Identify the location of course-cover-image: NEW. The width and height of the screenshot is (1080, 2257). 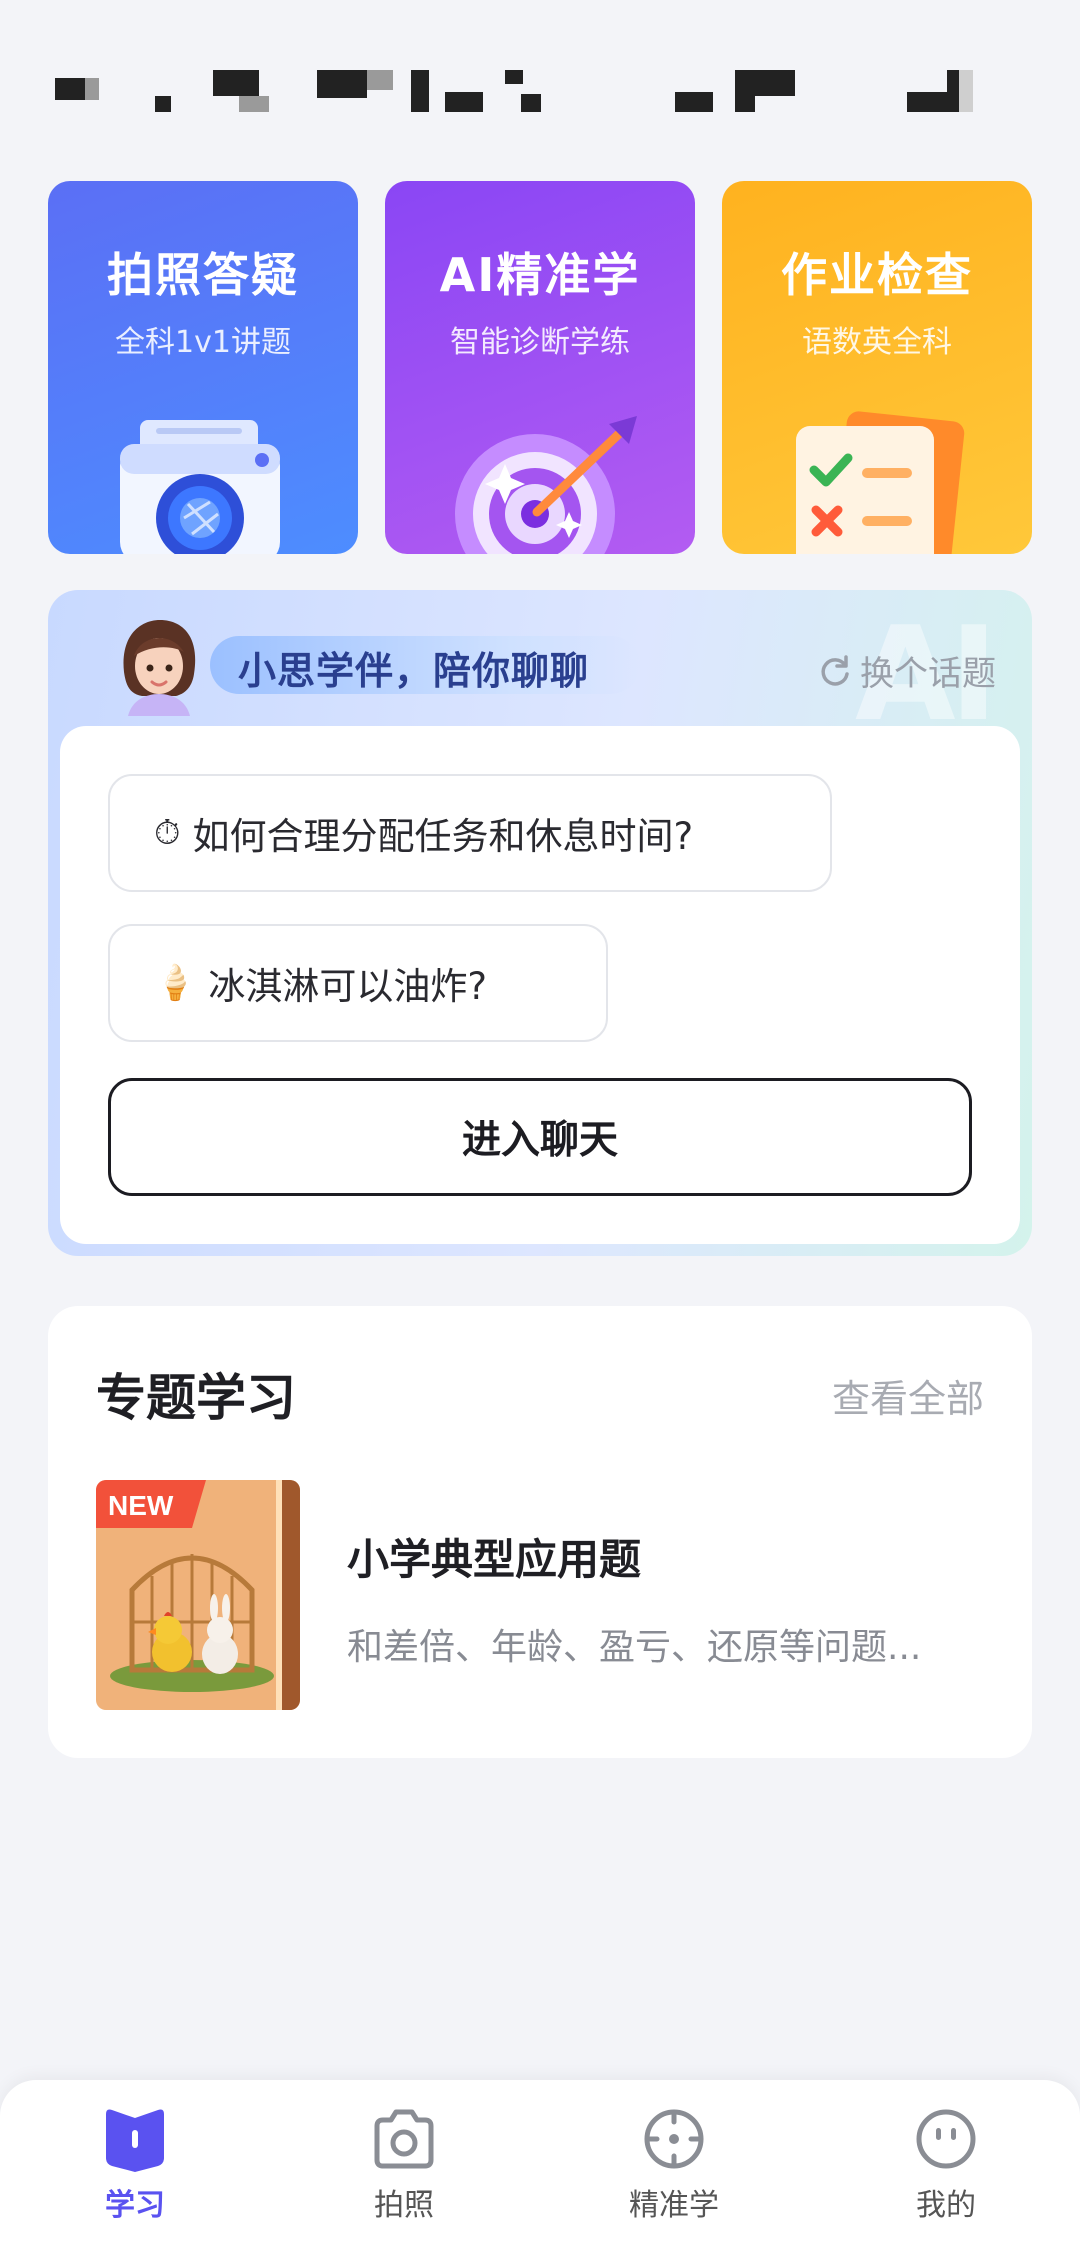
(198, 1595).